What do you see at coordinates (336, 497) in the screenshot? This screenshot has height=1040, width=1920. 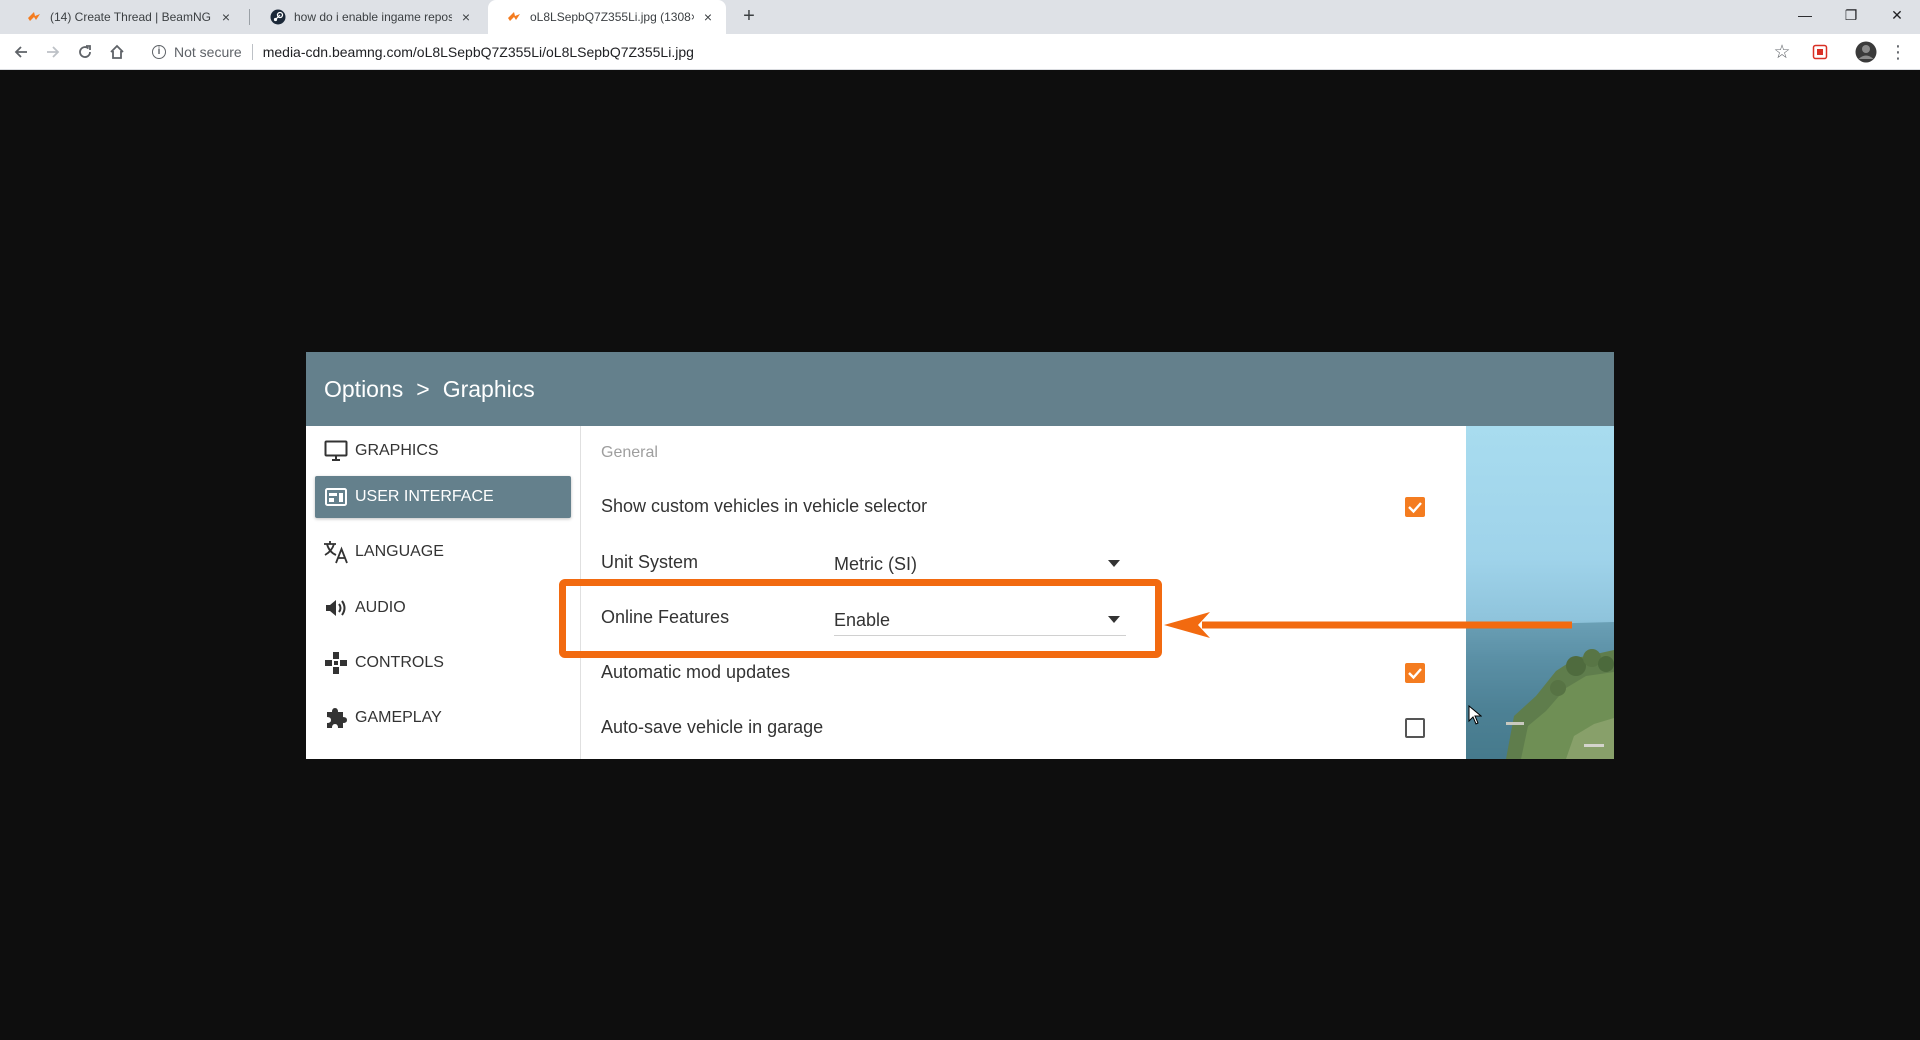 I see `ui-layout-icon` at bounding box center [336, 497].